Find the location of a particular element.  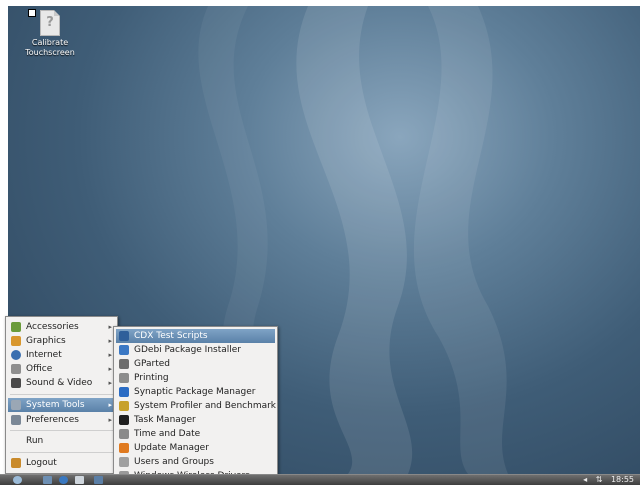

taskbar-panel: ◂ ⇅ 18:55 is located at coordinates (320, 479).